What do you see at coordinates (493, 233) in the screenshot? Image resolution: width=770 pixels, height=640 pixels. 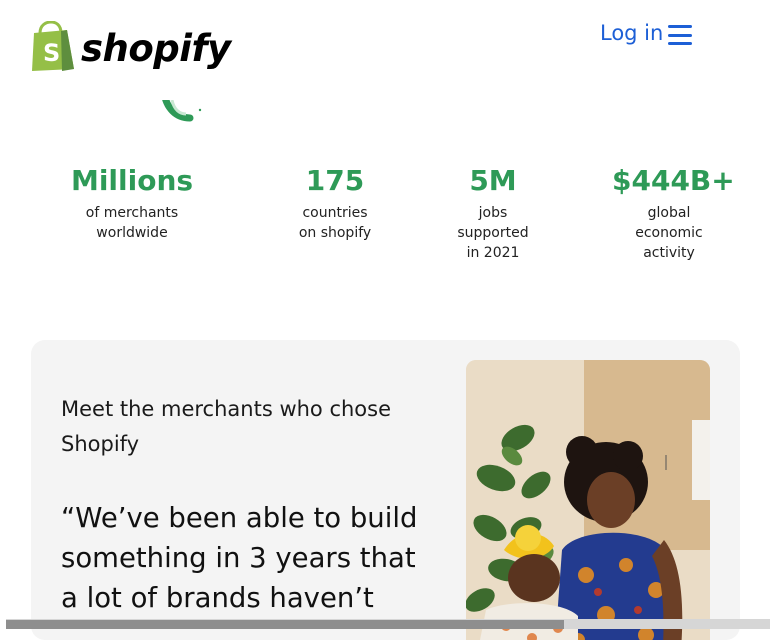 I see `stat-label: jobs supported in 2021` at bounding box center [493, 233].